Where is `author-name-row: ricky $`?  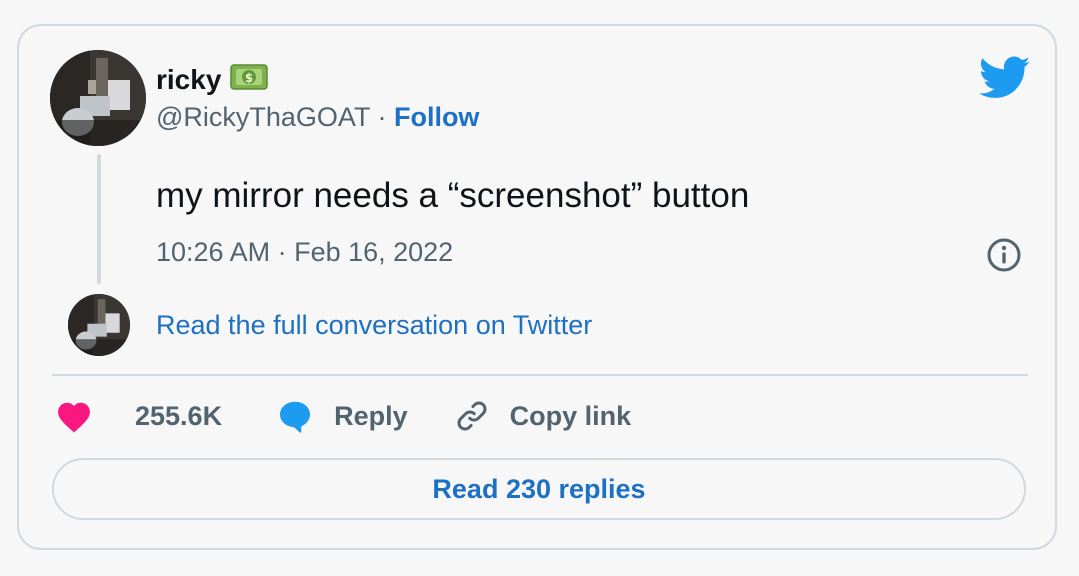
author-name-row: ricky $ is located at coordinates (212, 79).